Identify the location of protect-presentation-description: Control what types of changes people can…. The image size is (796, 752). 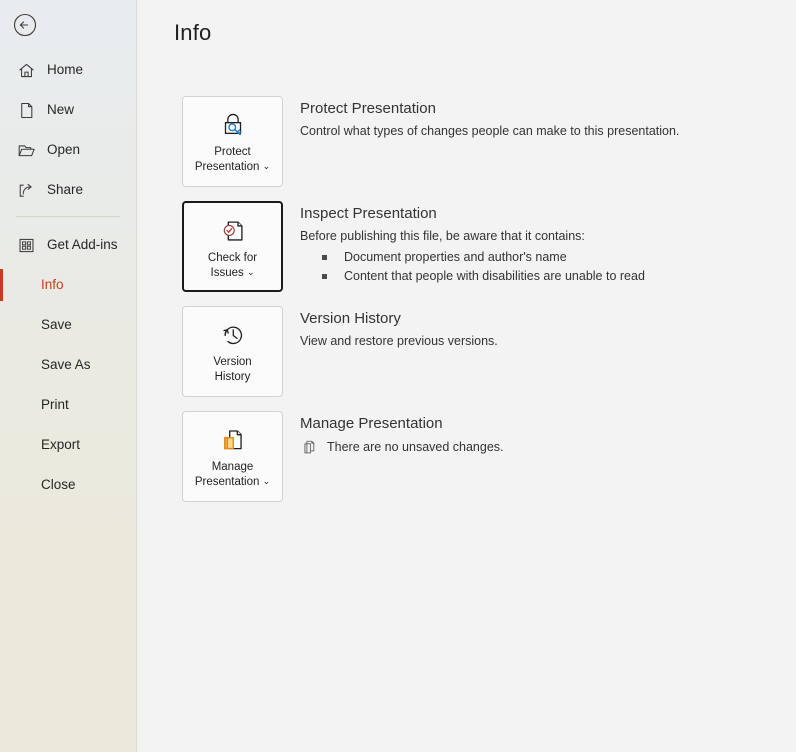
(490, 131).